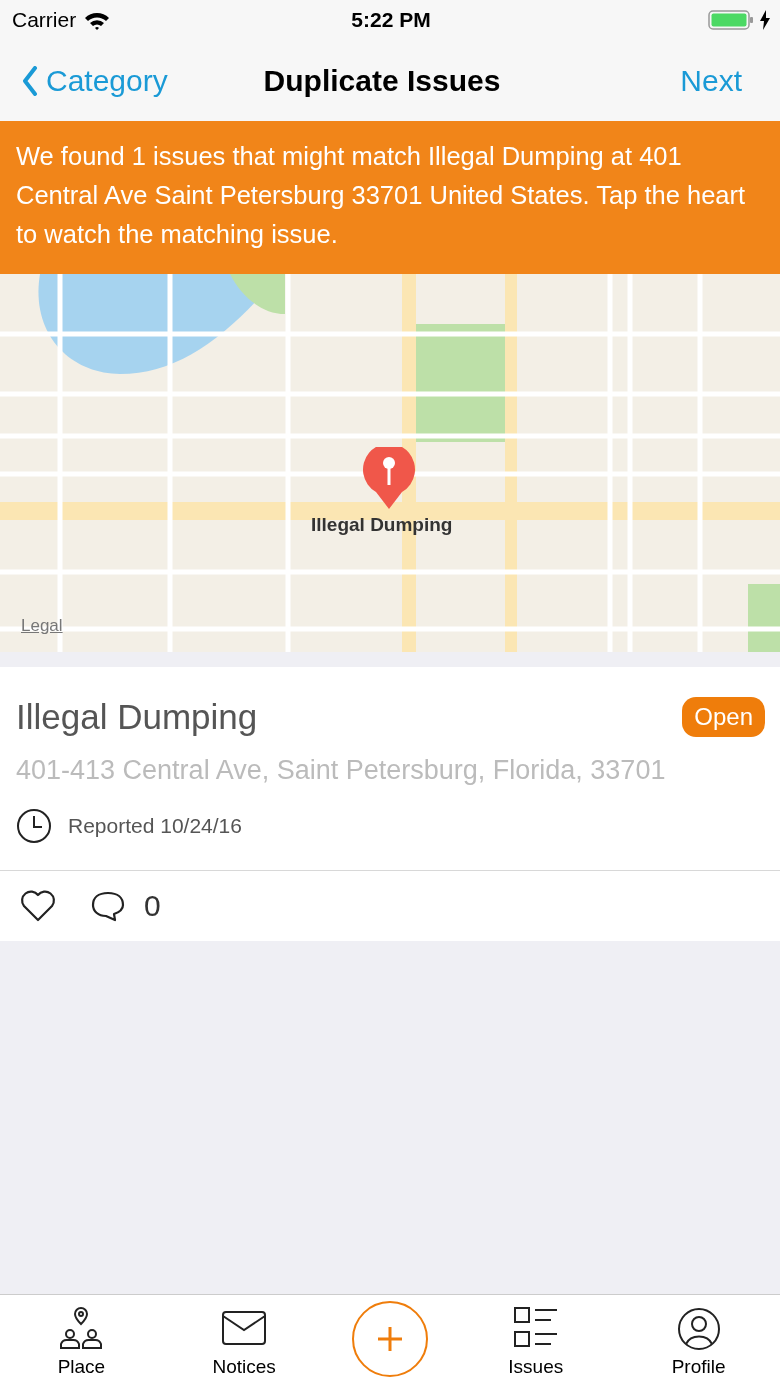  I want to click on heart-icon, so click(38, 906).